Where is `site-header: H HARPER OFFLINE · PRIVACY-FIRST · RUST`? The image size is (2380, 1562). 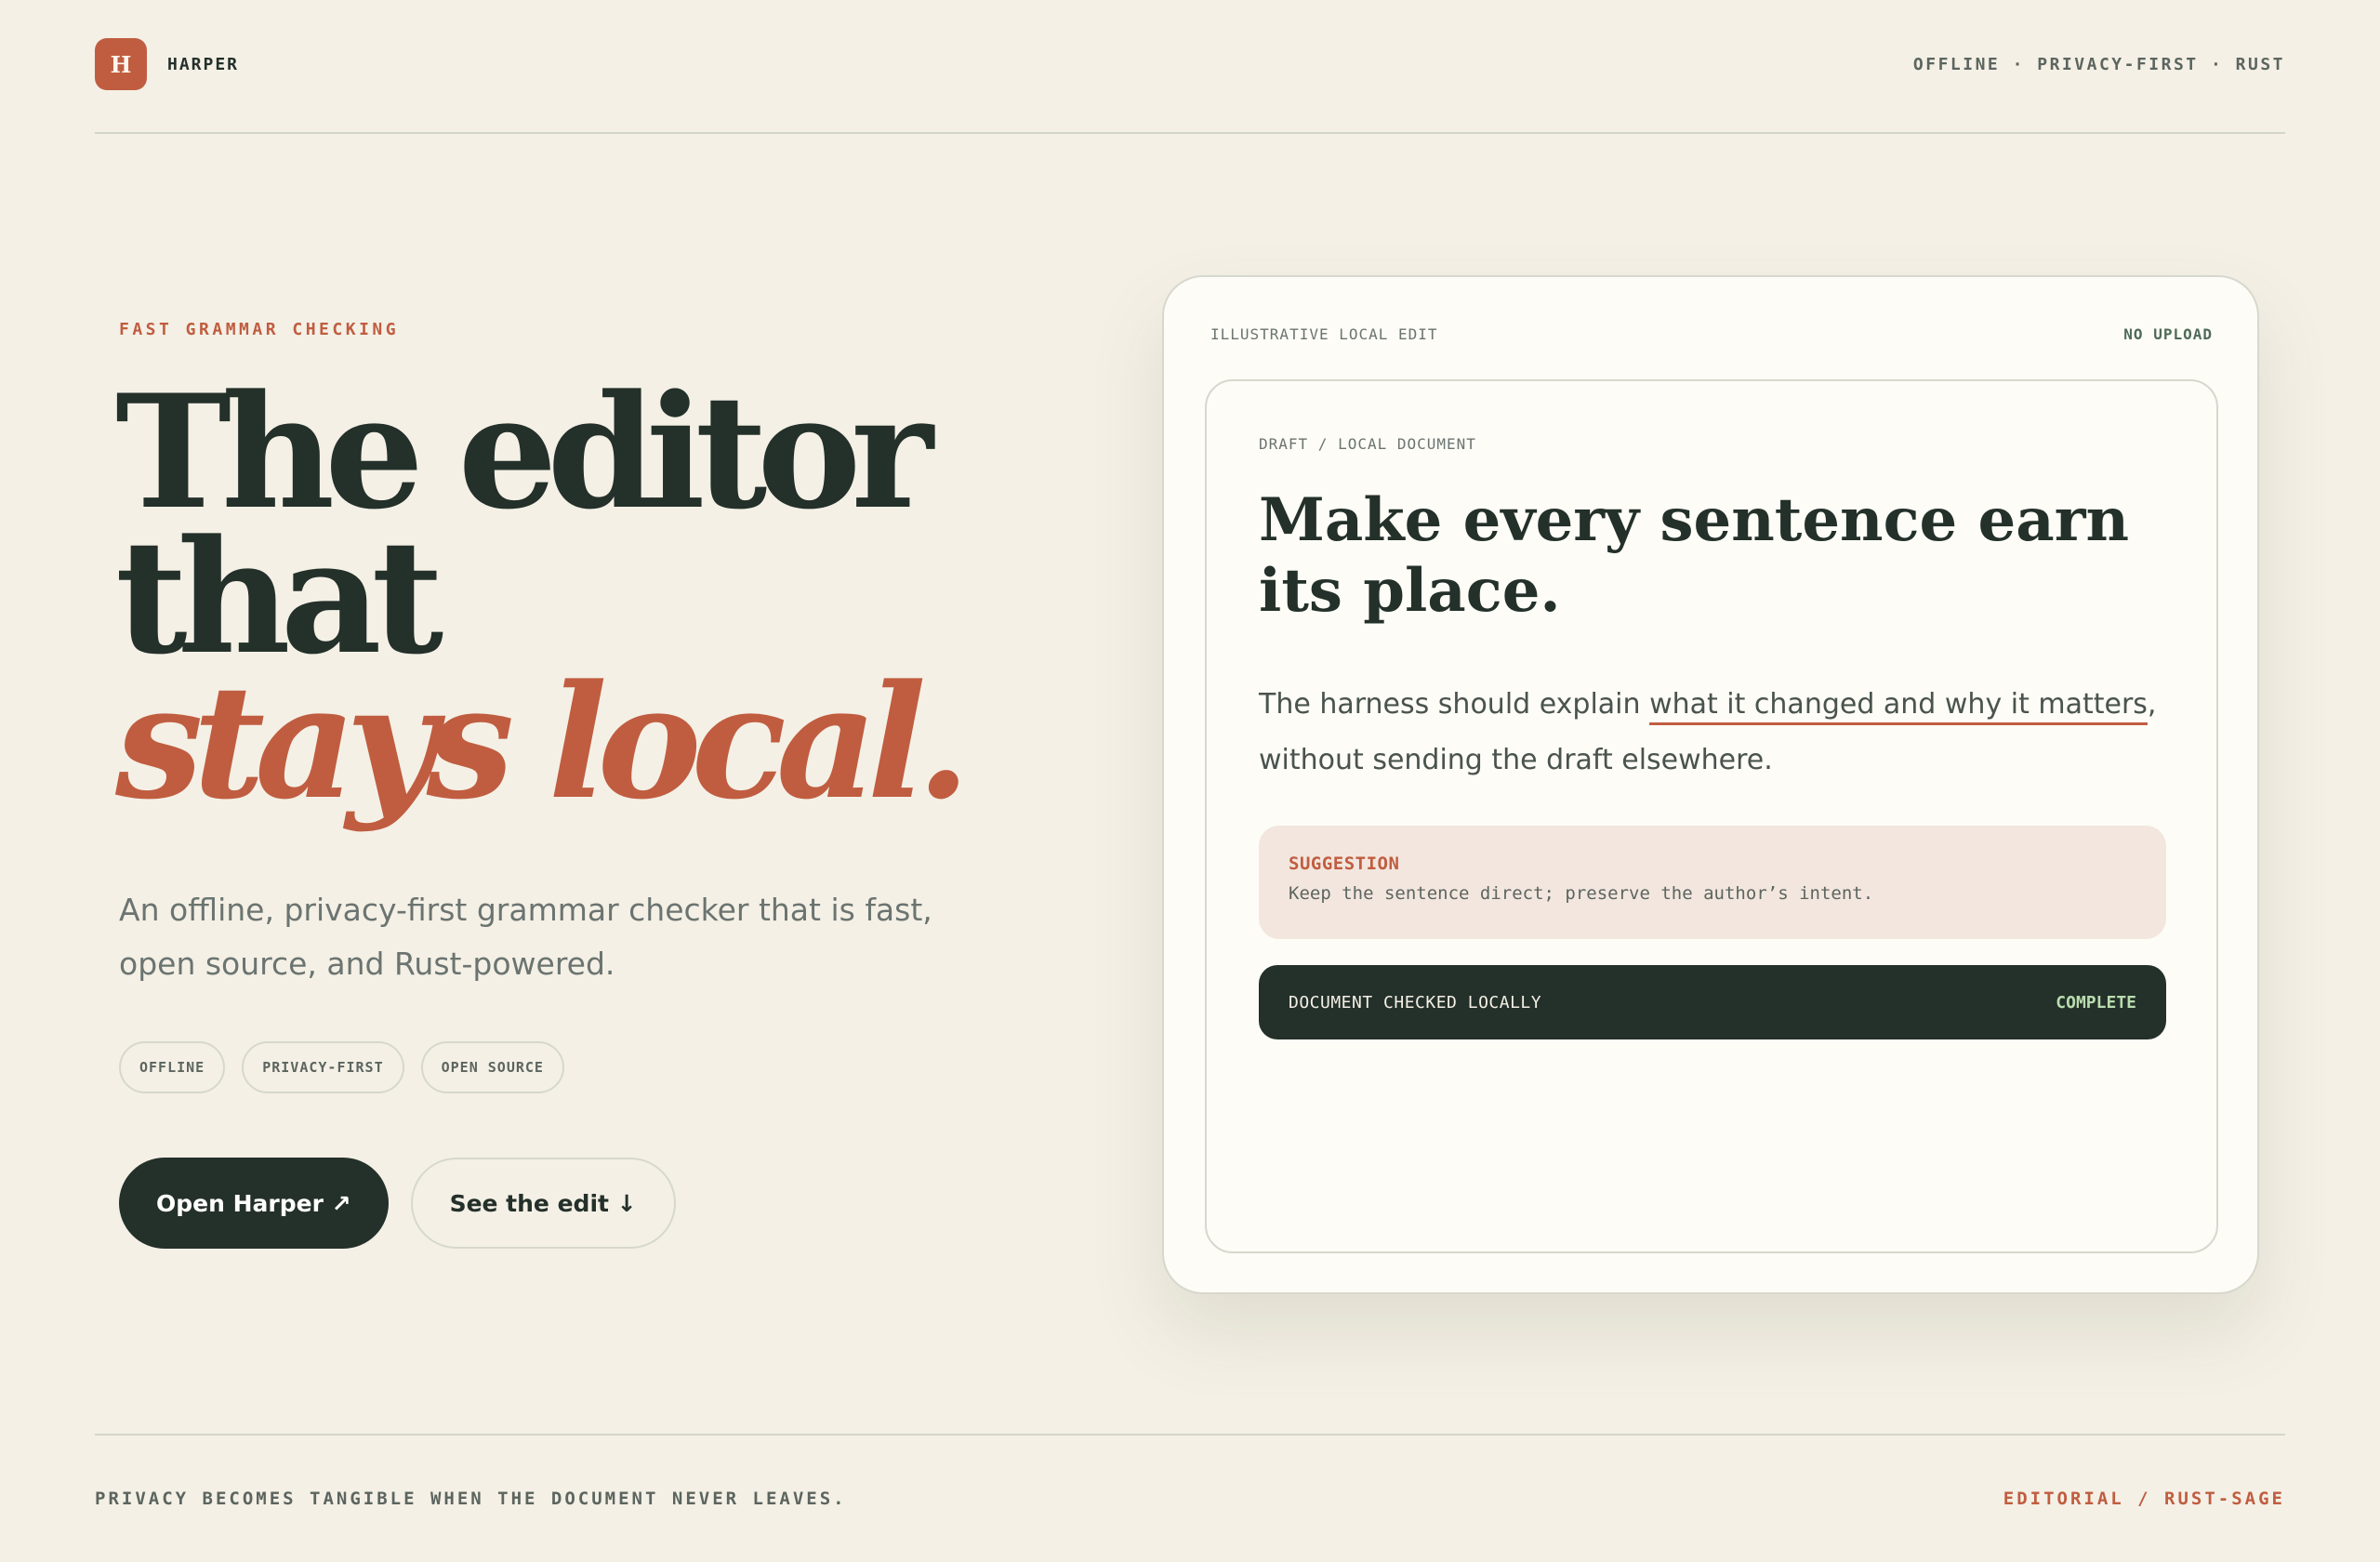 site-header: H HARPER OFFLINE · PRIVACY-FIRST · RUST is located at coordinates (1190, 67).